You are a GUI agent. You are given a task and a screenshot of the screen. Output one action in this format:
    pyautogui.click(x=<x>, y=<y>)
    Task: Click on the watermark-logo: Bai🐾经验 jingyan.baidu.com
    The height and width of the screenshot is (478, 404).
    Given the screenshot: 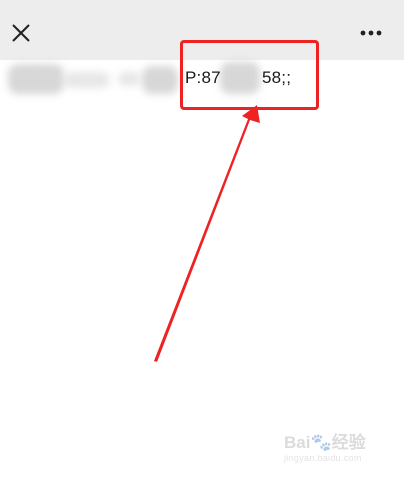 What is the action you would take?
    pyautogui.click(x=332, y=446)
    